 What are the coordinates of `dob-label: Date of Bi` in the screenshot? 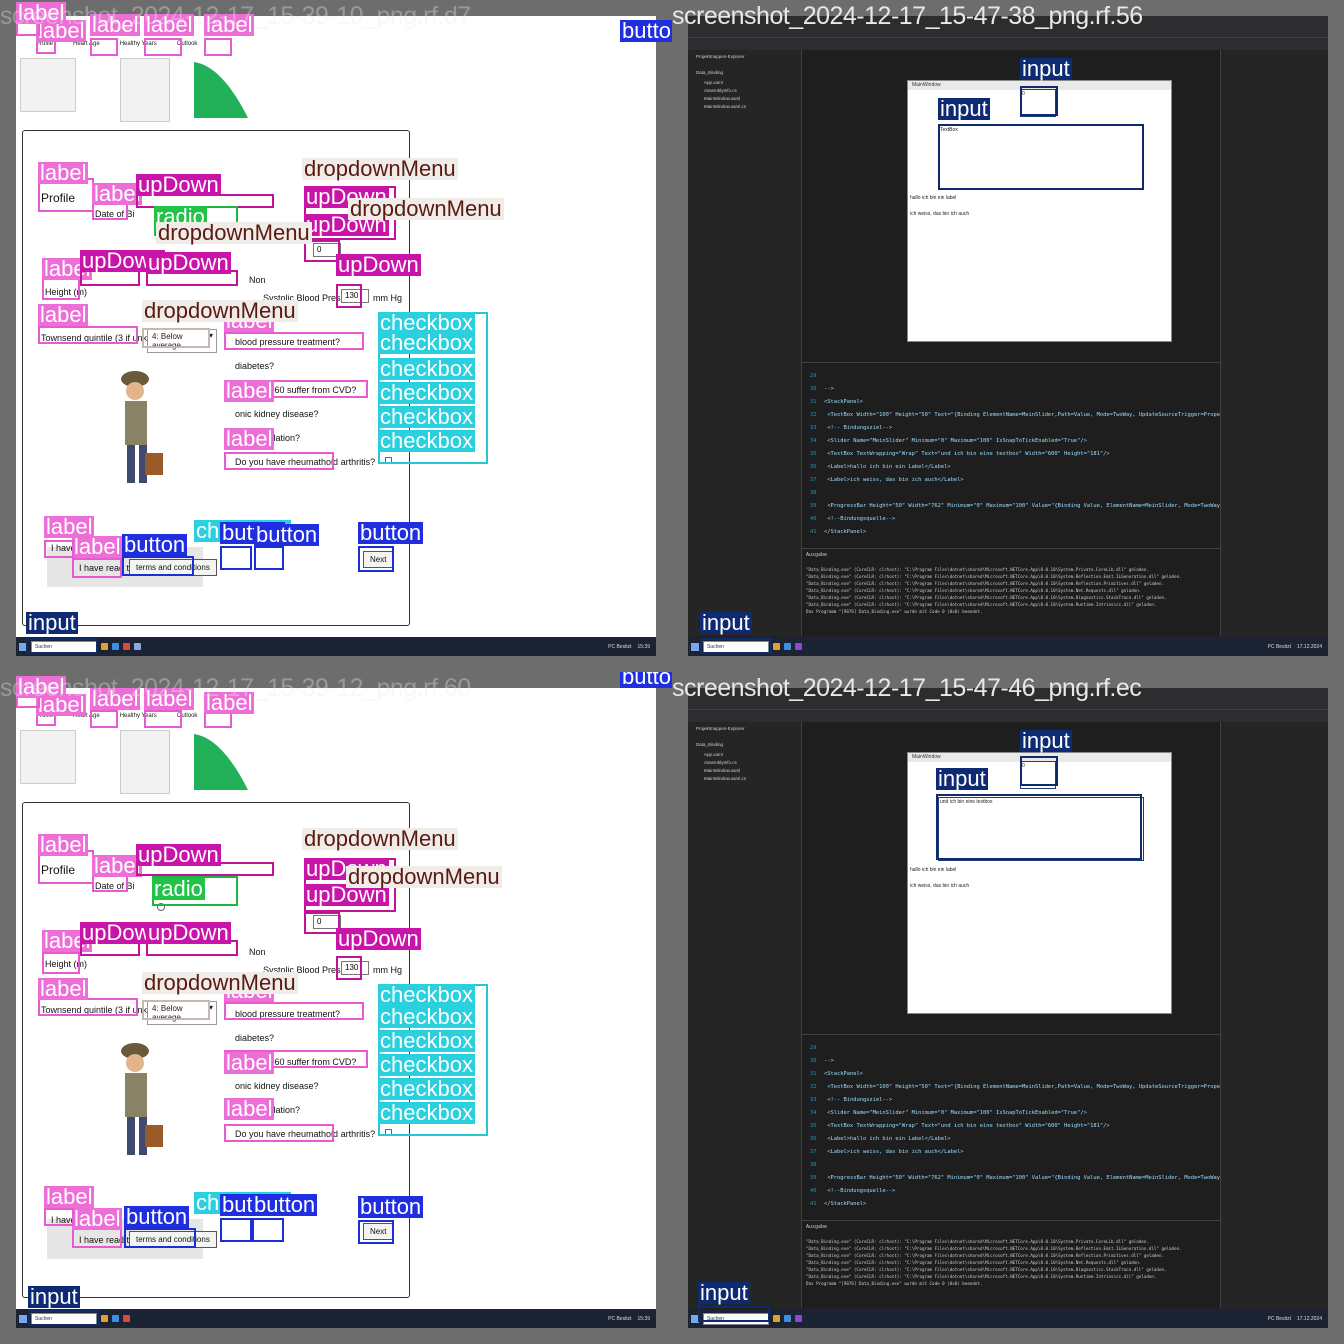 It's located at (115, 214).